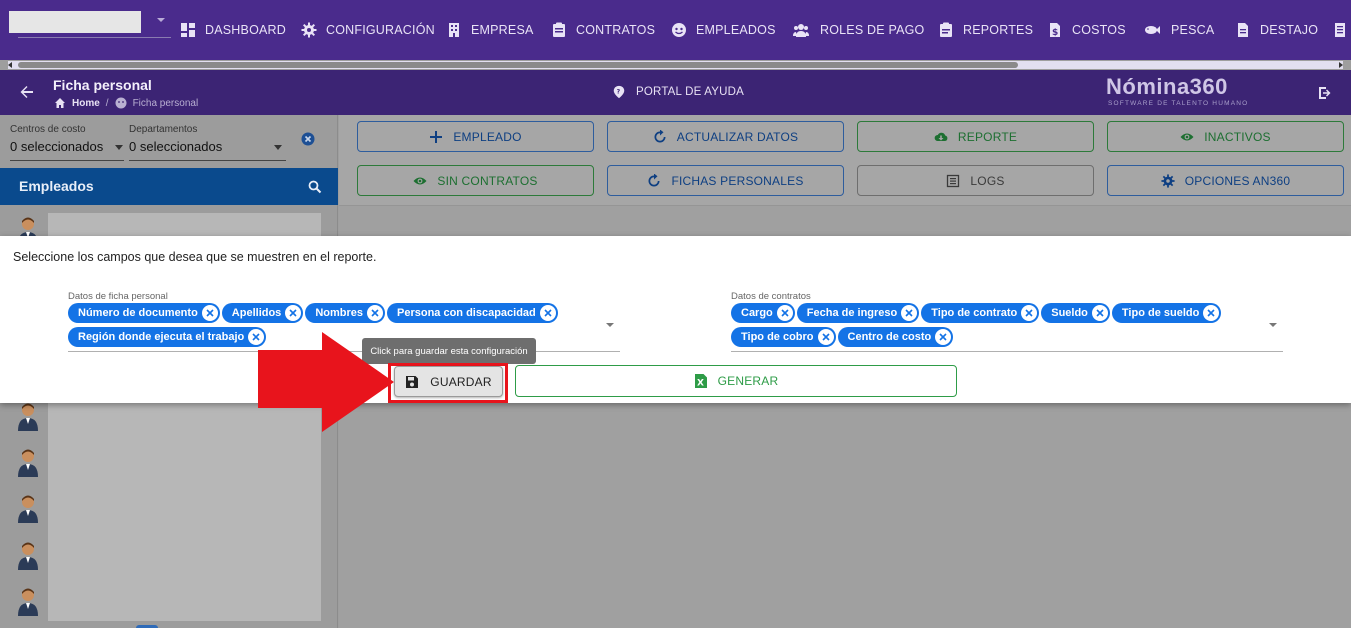  Describe the element at coordinates (256, 313) in the screenshot. I see `chip-label: Apellidos` at that location.